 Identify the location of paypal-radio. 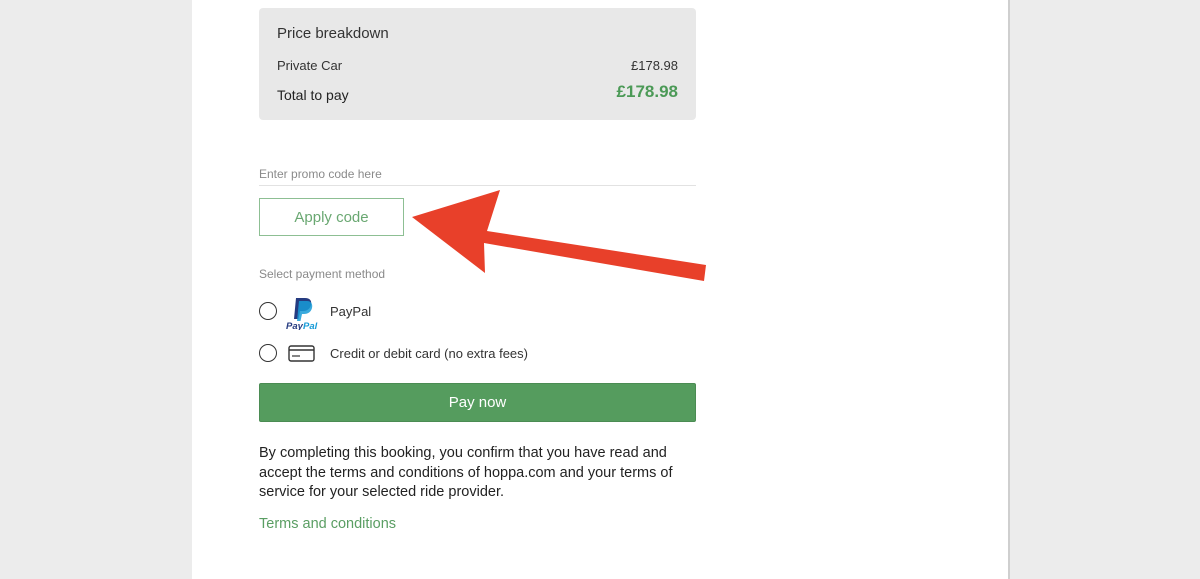
(268, 311).